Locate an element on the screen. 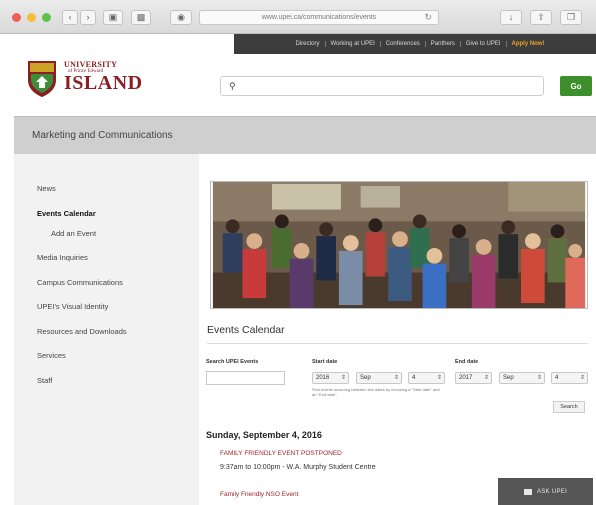  end-year-select: 2017 ⇕ is located at coordinates (473, 378).